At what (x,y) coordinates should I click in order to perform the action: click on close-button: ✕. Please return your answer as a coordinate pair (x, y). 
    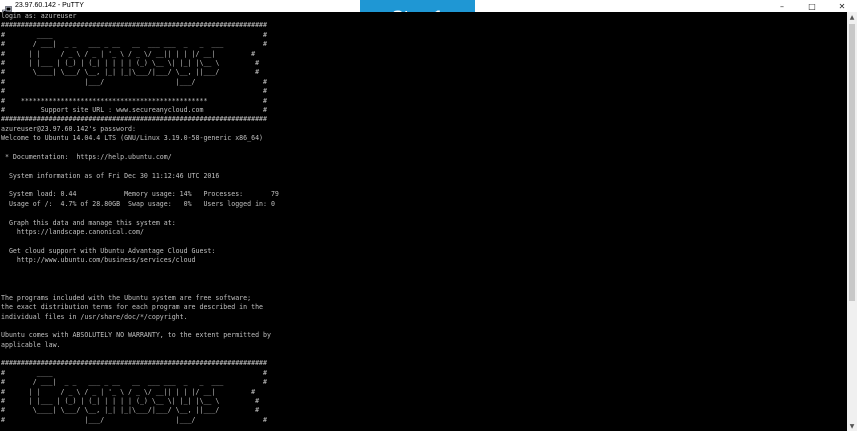
    Looking at the image, I should click on (842, 6).